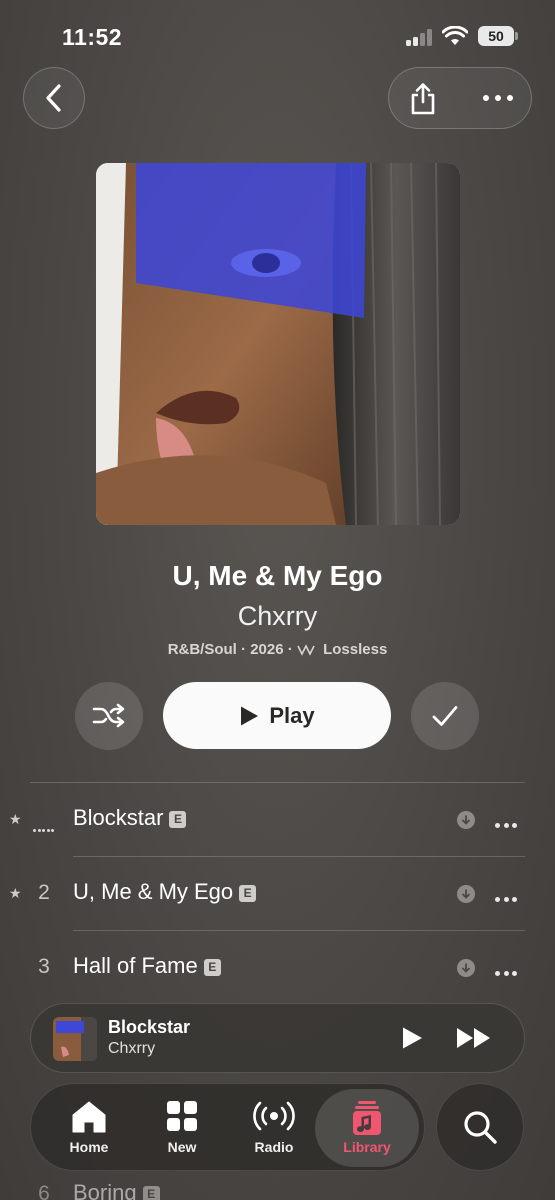 The width and height of the screenshot is (555, 1200). Describe the element at coordinates (149, 1027) in the screenshot. I see `mini-player-title: Blockstar` at that location.